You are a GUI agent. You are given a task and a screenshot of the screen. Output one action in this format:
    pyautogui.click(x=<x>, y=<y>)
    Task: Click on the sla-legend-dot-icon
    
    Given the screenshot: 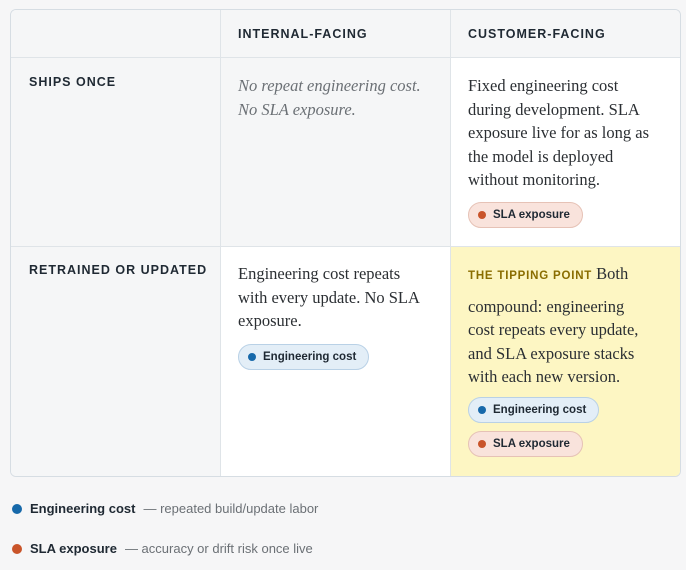 What is the action you would take?
    pyautogui.click(x=17, y=548)
    